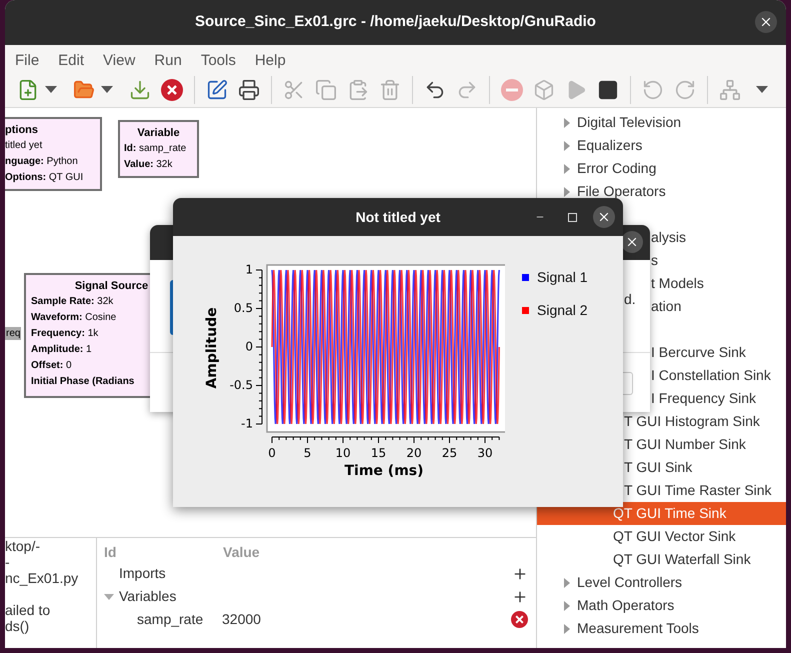 The image size is (791, 653). Describe the element at coordinates (390, 89) in the screenshot. I see `trash-icon` at that location.